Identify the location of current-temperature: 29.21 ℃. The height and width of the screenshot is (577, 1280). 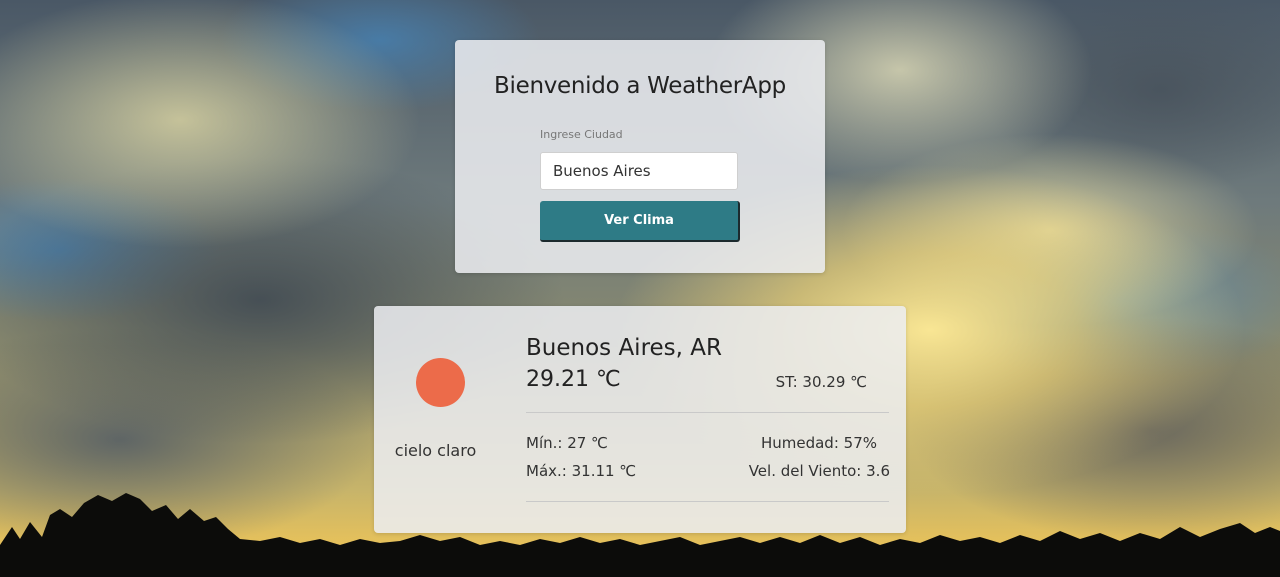
(573, 379).